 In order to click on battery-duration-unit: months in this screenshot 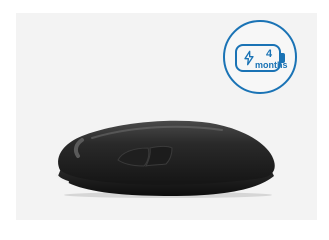, I will do `click(271, 65)`.